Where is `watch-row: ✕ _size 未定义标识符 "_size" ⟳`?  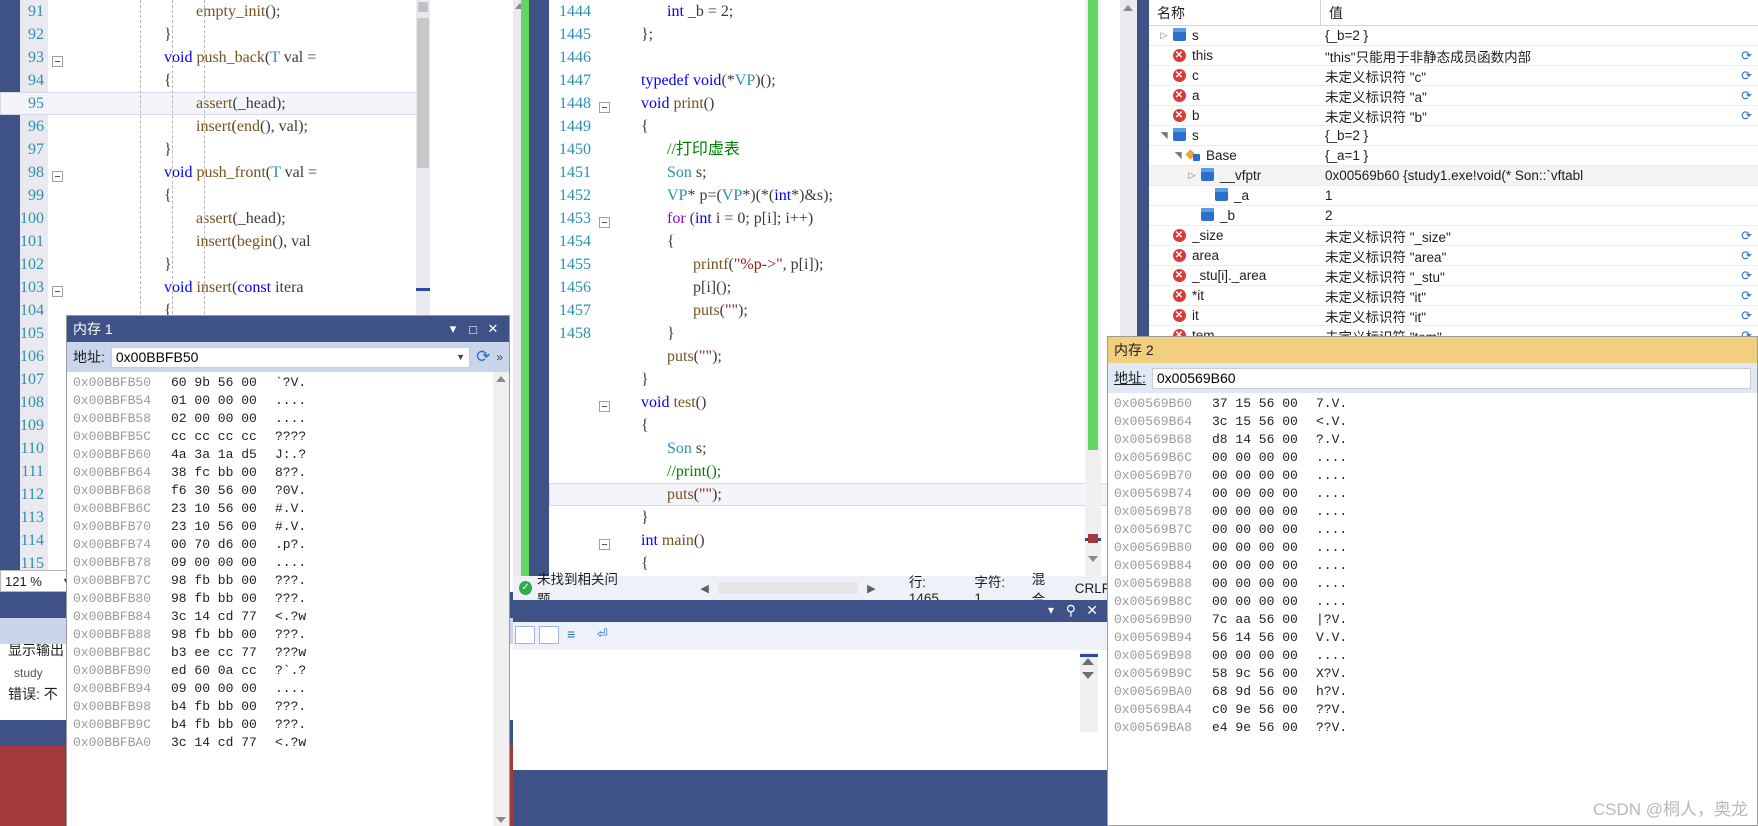
watch-row: ✕ _size 未定义标识符 "_size" ⟳ is located at coordinates (1453, 236).